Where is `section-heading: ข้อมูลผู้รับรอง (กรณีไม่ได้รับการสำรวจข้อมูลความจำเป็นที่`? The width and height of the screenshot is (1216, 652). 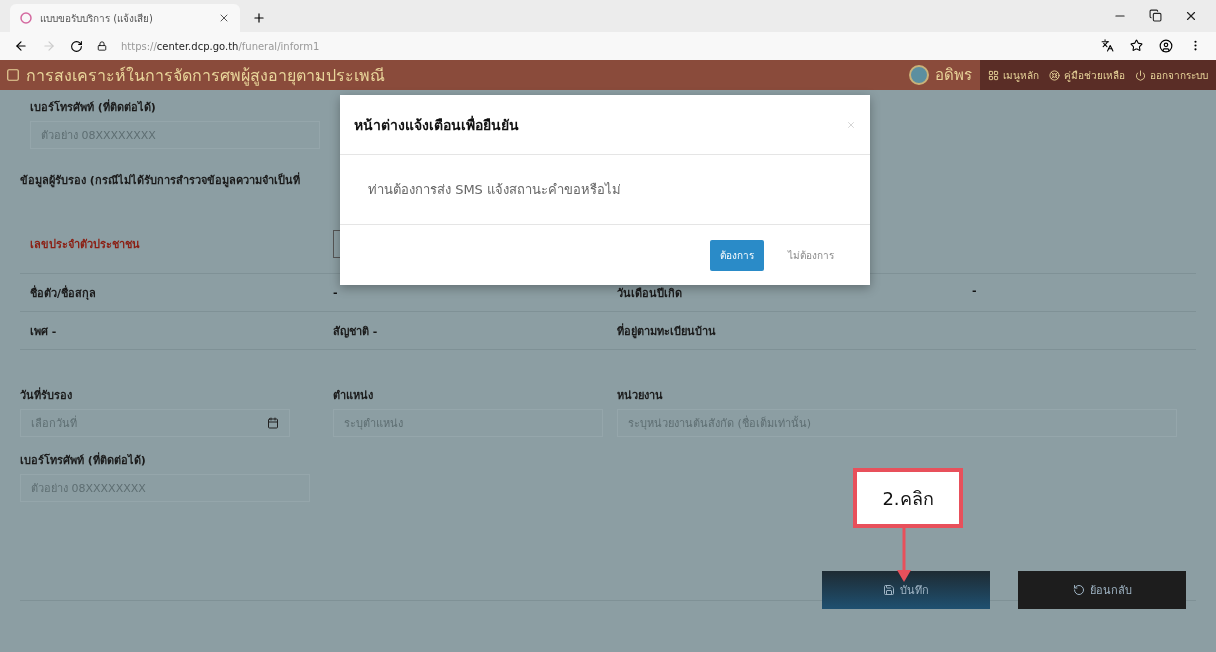 section-heading: ข้อมูลผู้รับรอง (กรณีไม่ได้รับการสำรวจข้อมูลความจำเป็นที่ is located at coordinates (160, 180).